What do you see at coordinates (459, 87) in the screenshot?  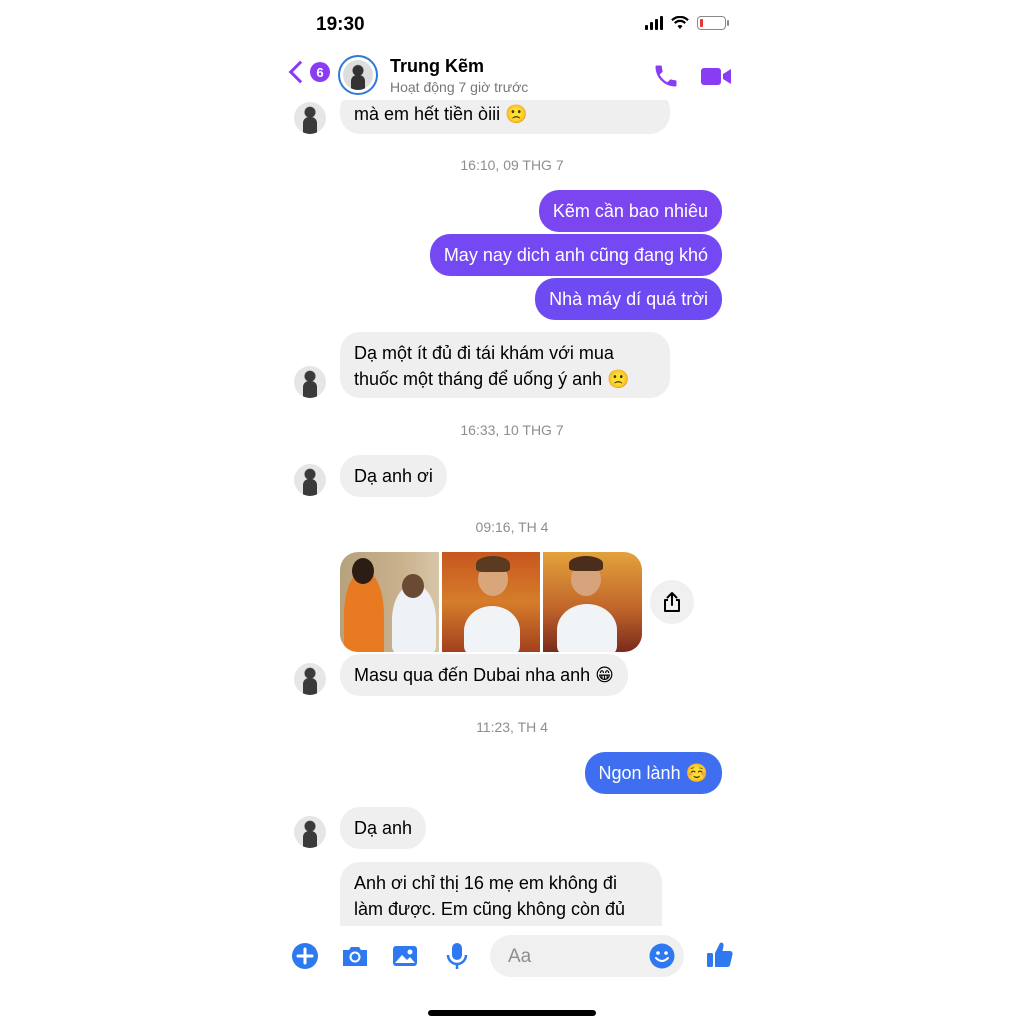 I see `activity-status: Hoạt động 7 giờ trước` at bounding box center [459, 87].